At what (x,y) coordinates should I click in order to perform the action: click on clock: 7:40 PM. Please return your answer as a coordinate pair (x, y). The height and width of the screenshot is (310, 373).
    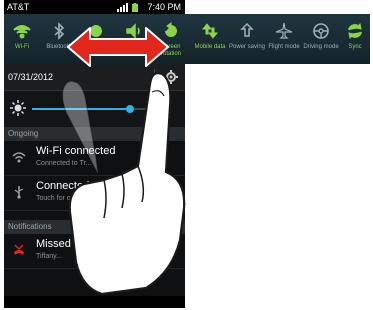
    Looking at the image, I should click on (164, 7).